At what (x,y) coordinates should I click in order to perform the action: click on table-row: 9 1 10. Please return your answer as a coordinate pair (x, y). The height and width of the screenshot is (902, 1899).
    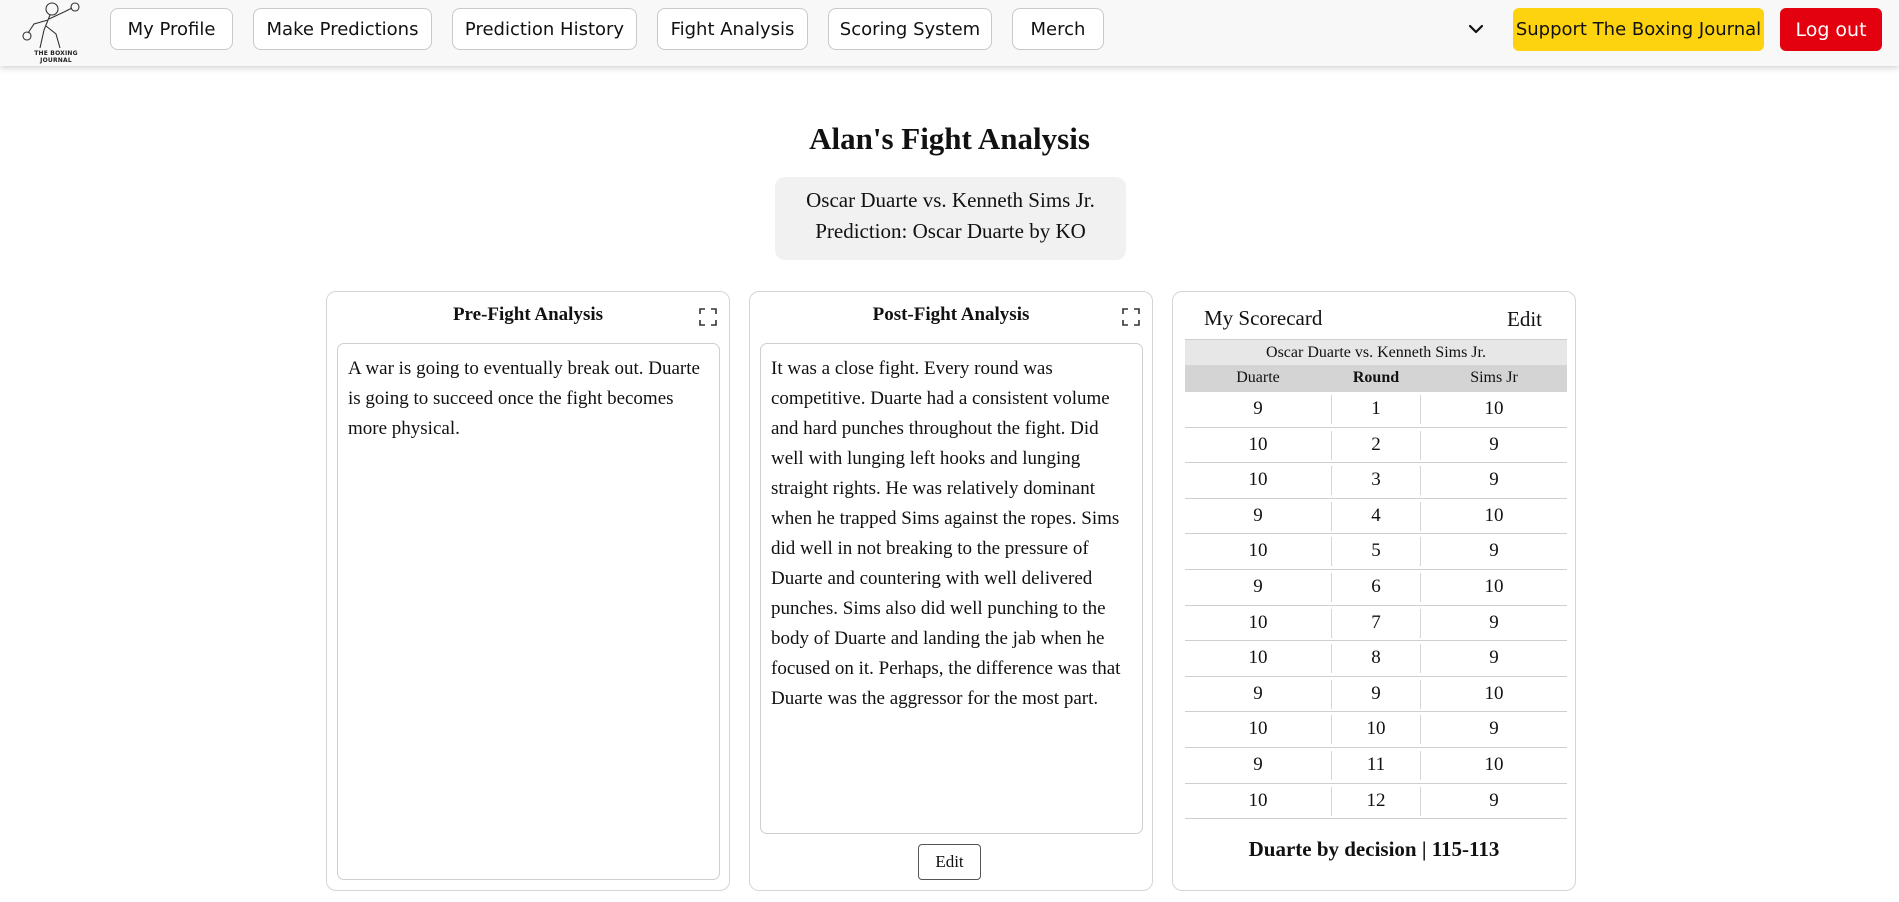
    Looking at the image, I should click on (1376, 410).